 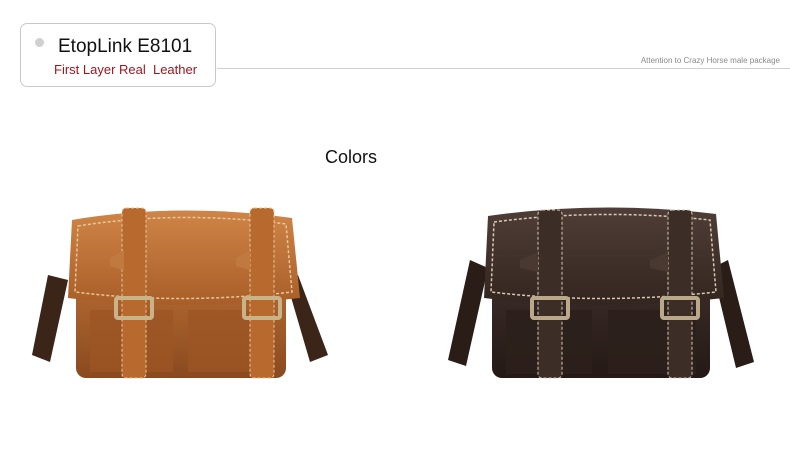 I want to click on product-title-card: EtopLink E8101 First Layer Real Leather, so click(x=118, y=55).